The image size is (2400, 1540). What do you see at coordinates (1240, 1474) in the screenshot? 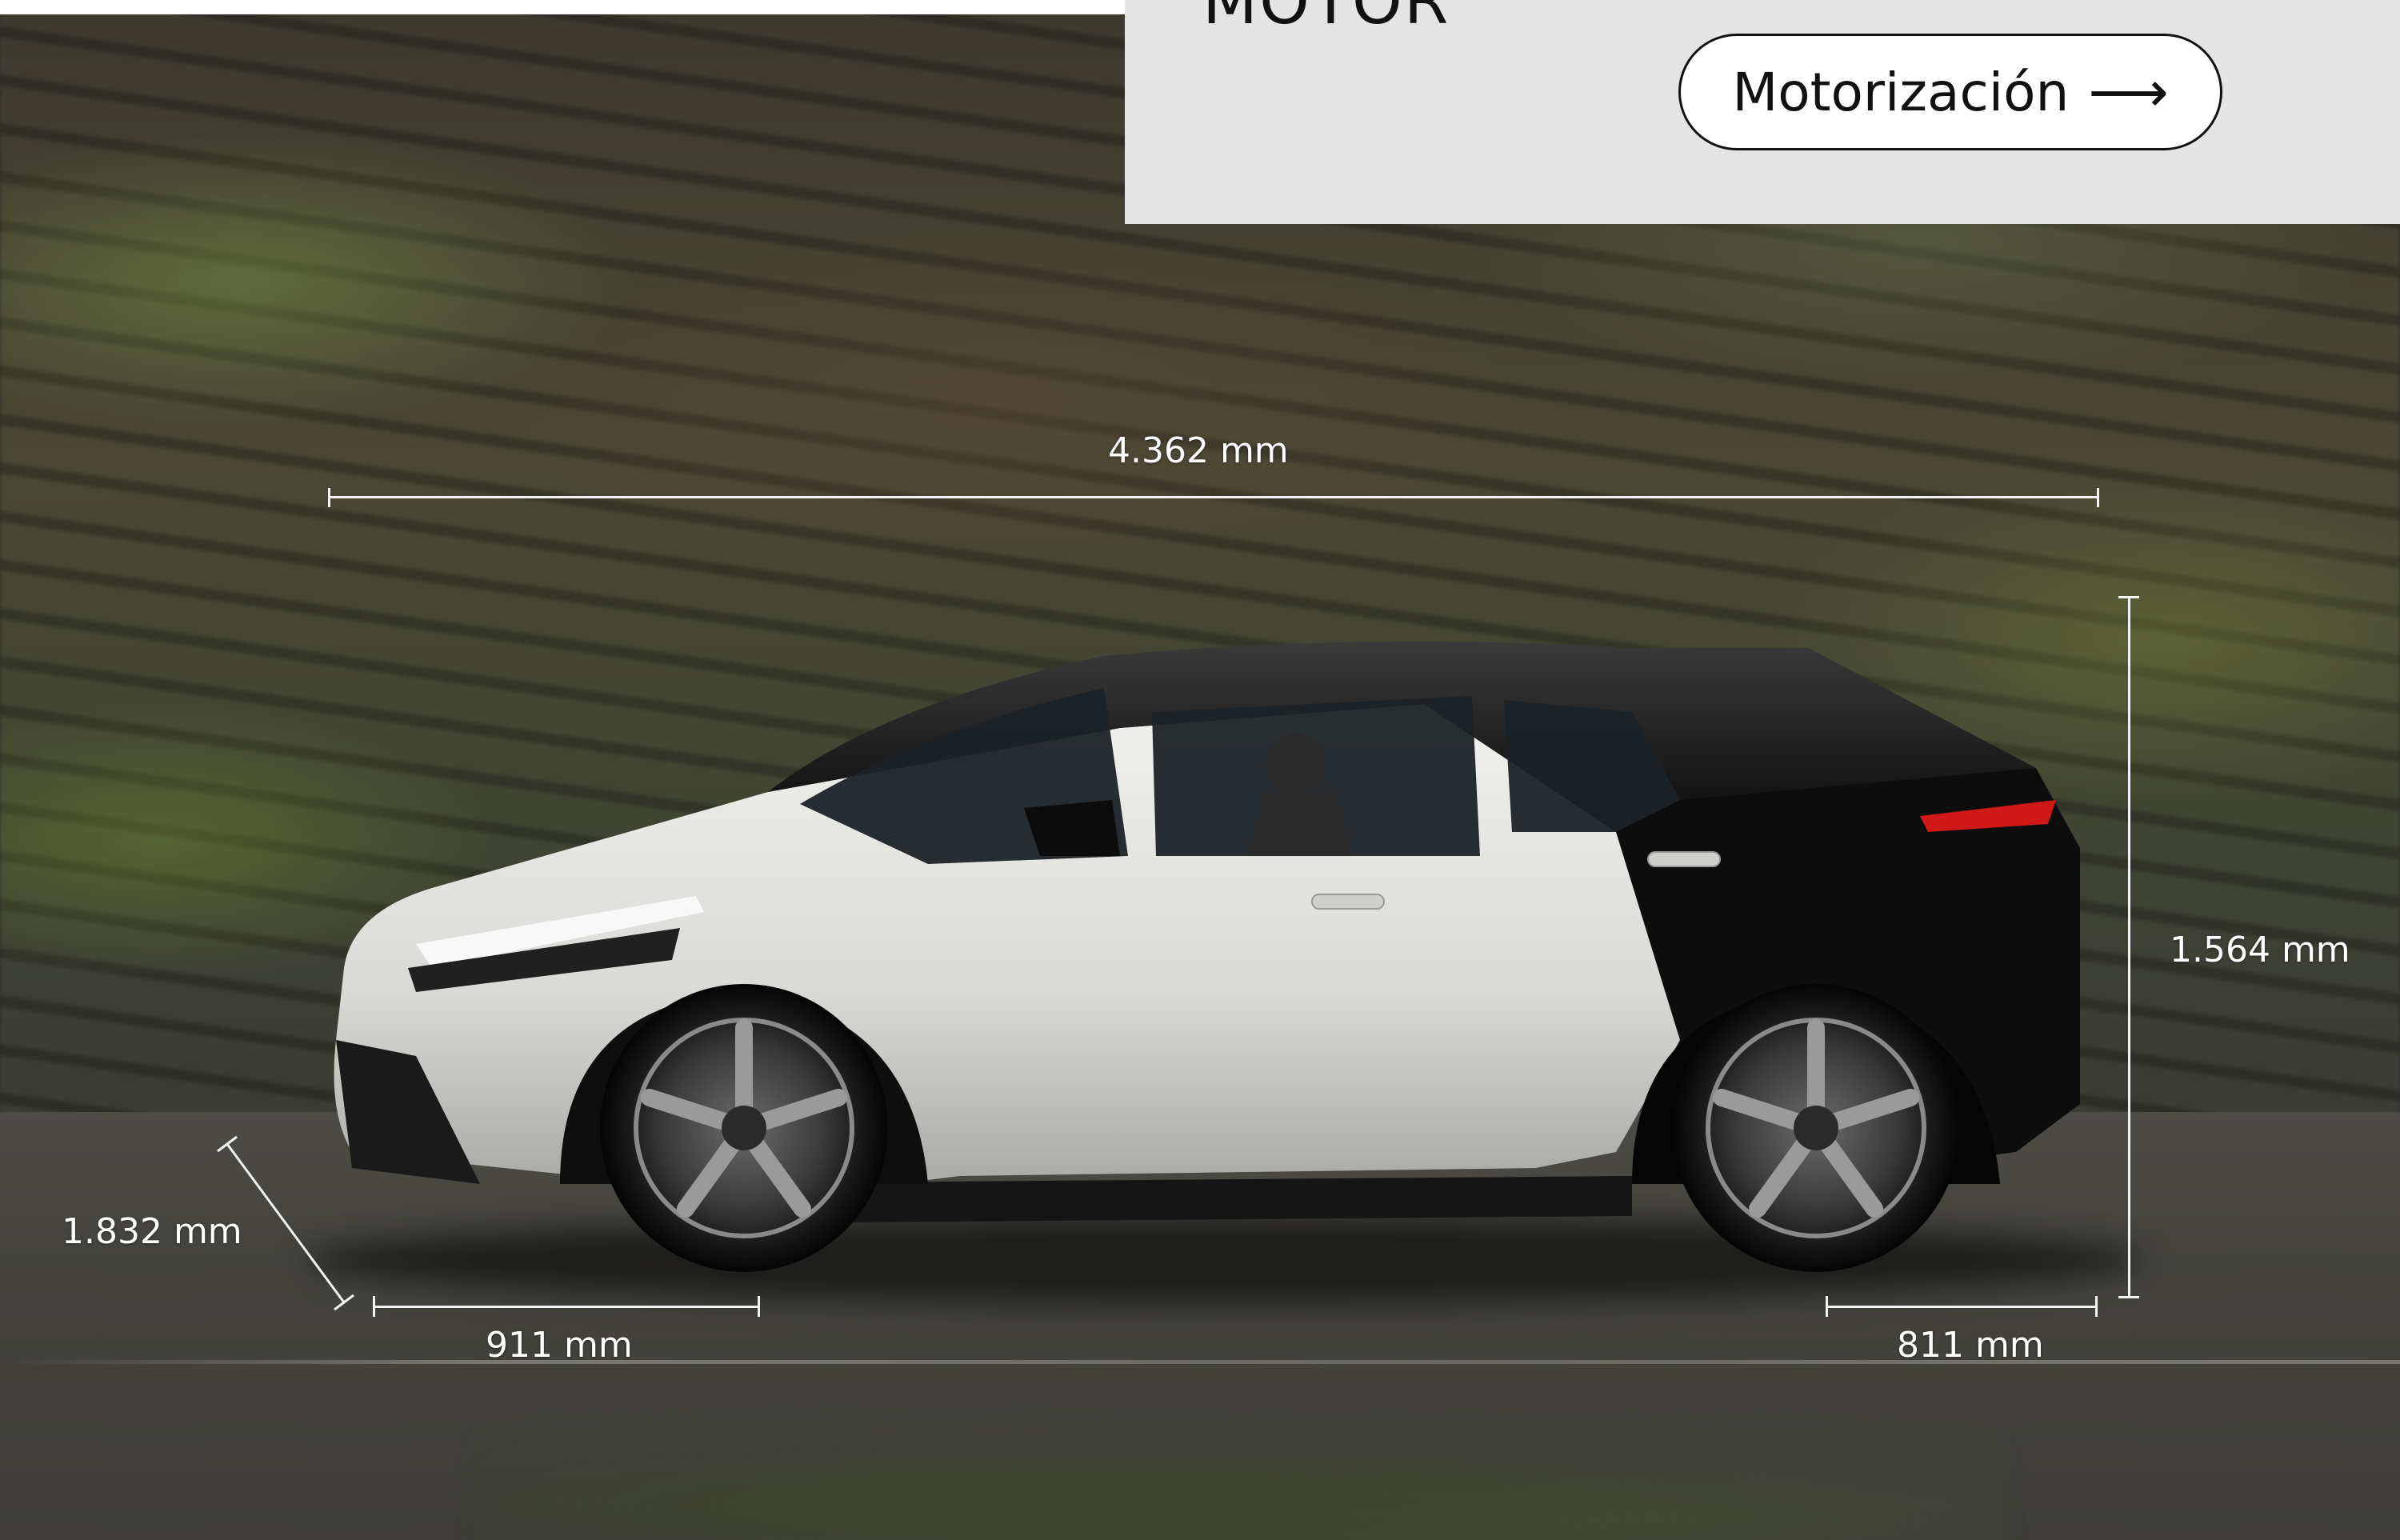
I see `foreground-foliage` at bounding box center [1240, 1474].